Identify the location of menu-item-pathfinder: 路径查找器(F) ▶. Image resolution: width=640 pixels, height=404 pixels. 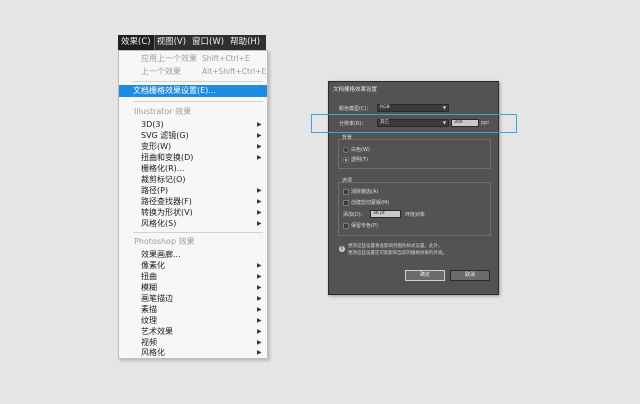
(193, 201).